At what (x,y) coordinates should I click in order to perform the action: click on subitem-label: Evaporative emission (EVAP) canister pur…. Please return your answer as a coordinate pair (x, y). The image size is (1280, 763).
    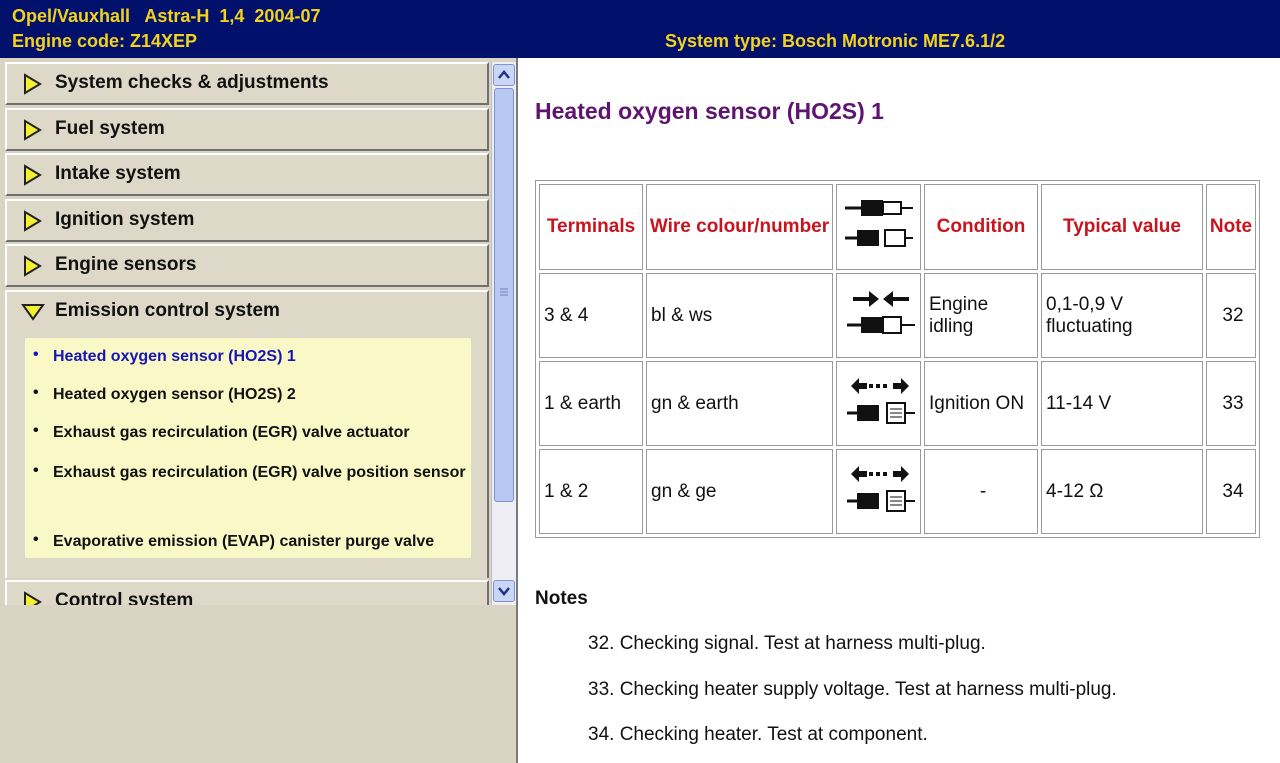
    Looking at the image, I should click on (244, 541).